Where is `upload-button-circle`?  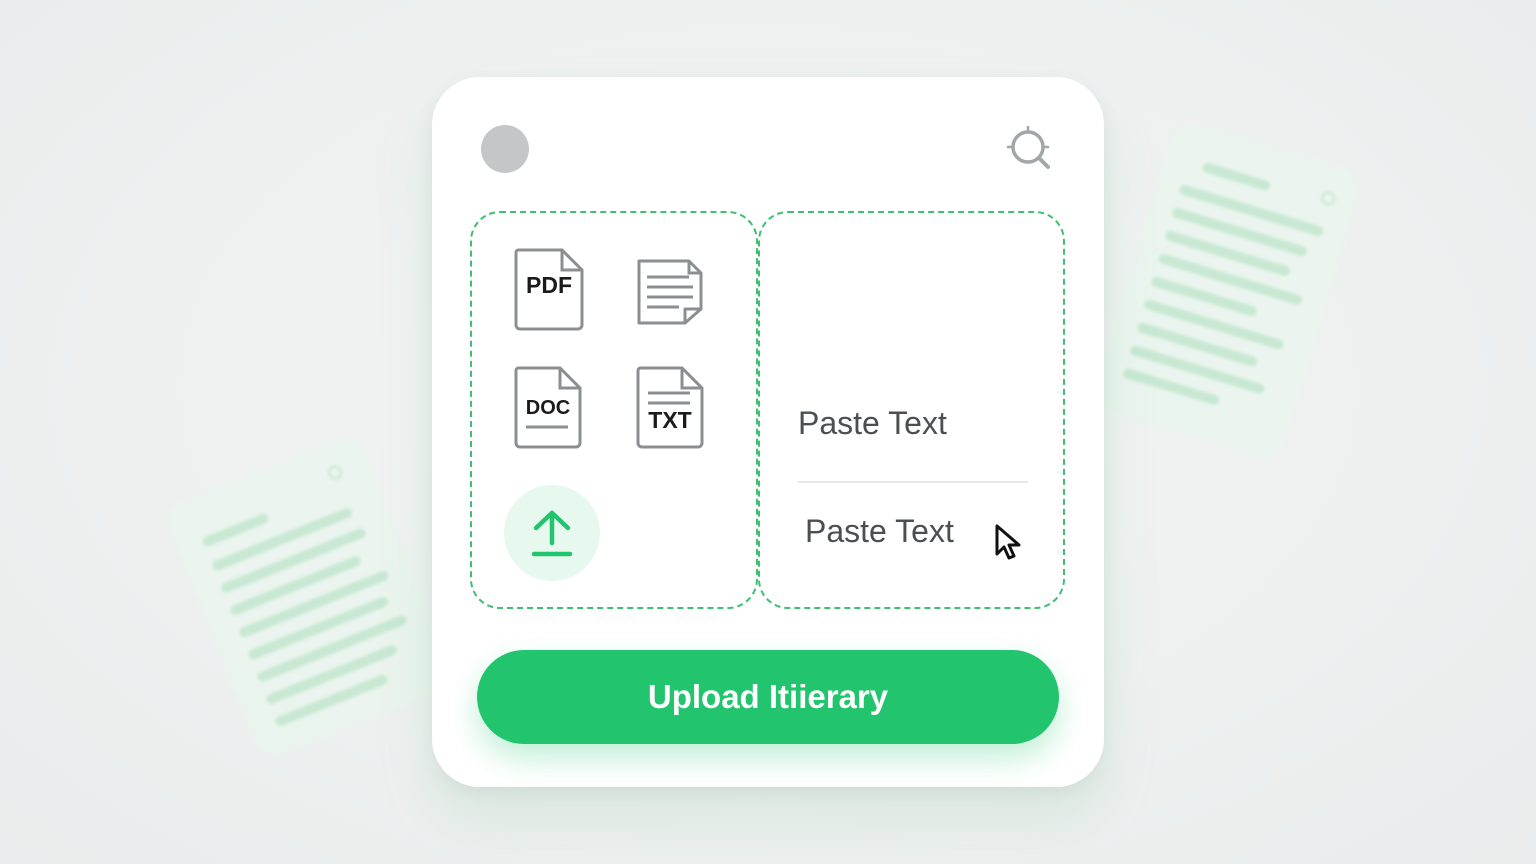
upload-button-circle is located at coordinates (552, 533).